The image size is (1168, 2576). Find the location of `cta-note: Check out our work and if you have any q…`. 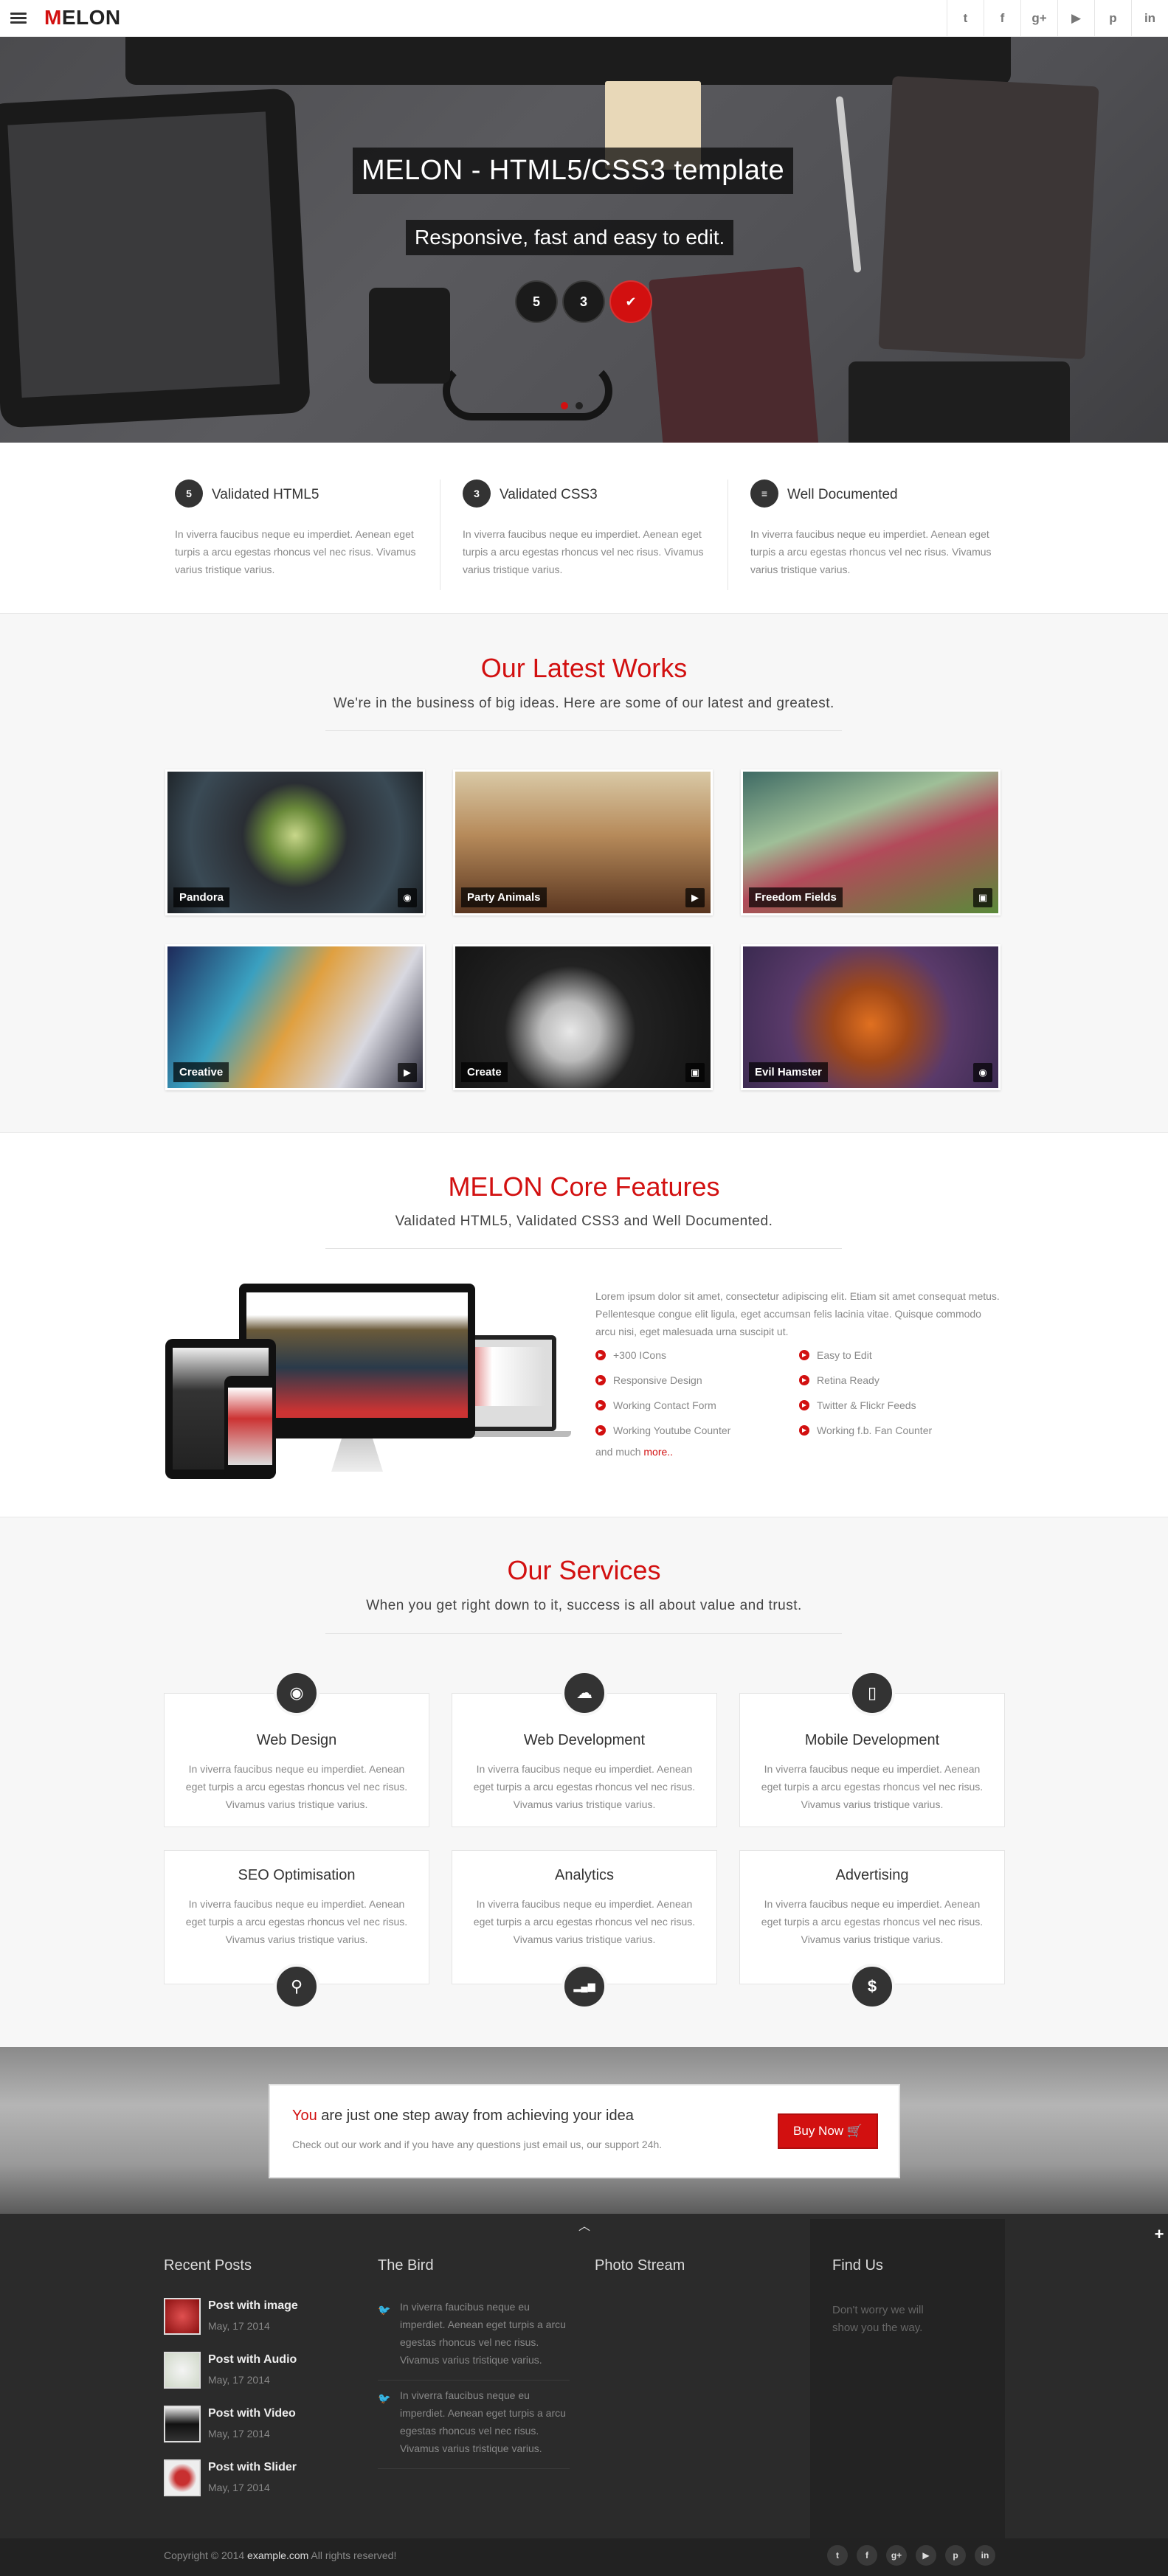

cta-note: Check out our work and if you have any q… is located at coordinates (477, 2145).